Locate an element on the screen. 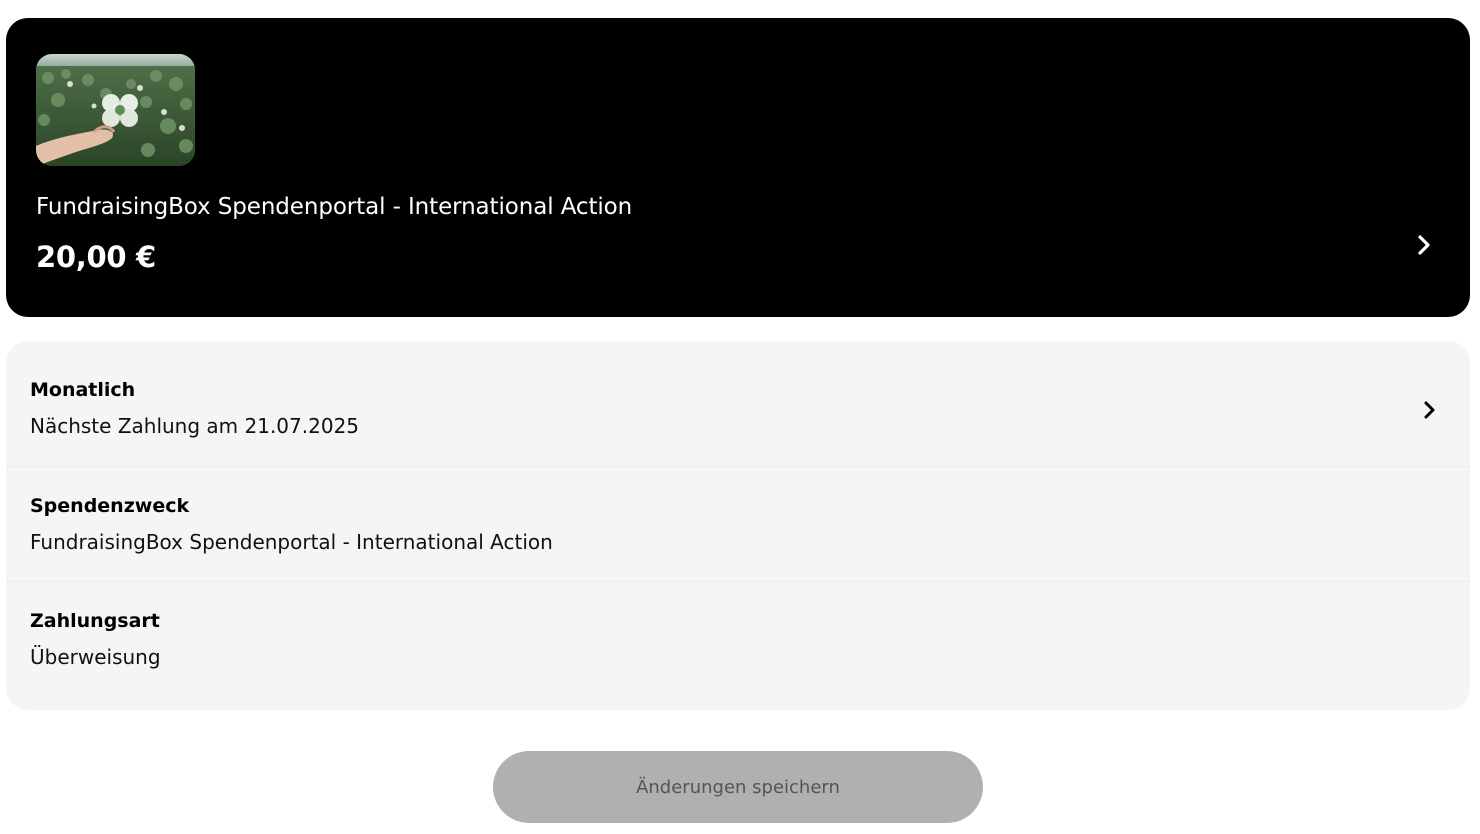 The height and width of the screenshot is (834, 1480). frequency-label: Monatlich is located at coordinates (83, 390).